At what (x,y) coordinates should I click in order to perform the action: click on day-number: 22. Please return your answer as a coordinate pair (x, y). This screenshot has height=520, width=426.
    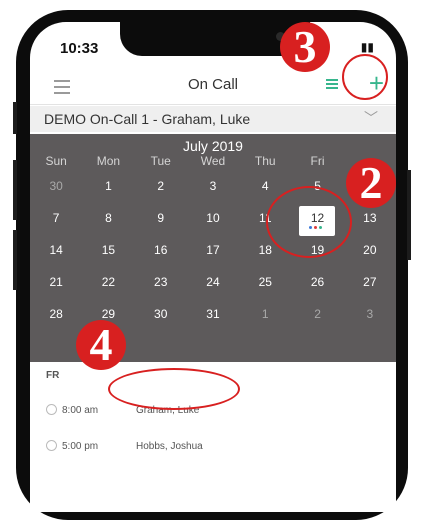
    Looking at the image, I should click on (108, 282).